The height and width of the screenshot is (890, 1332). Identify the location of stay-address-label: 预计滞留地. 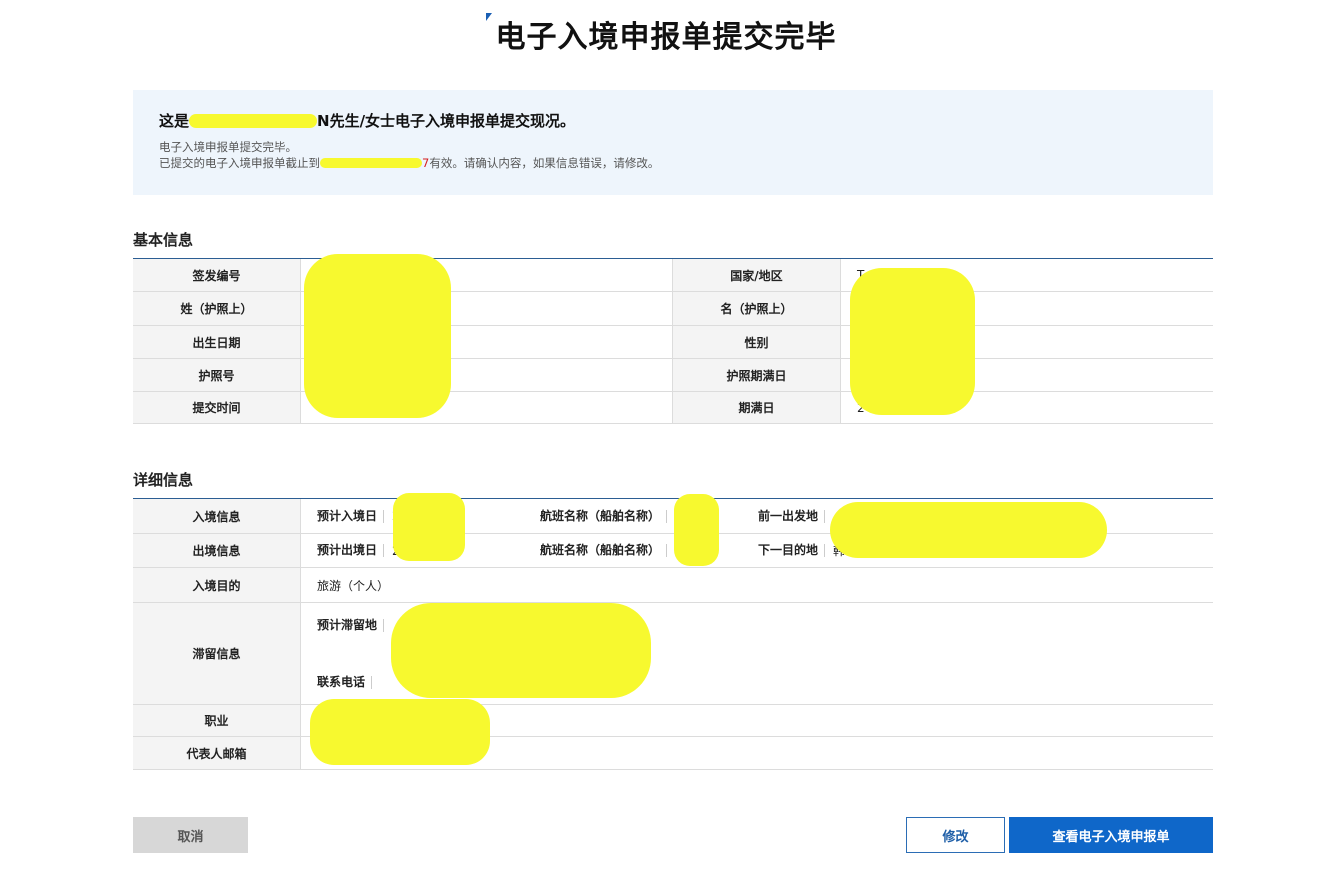
(351, 625).